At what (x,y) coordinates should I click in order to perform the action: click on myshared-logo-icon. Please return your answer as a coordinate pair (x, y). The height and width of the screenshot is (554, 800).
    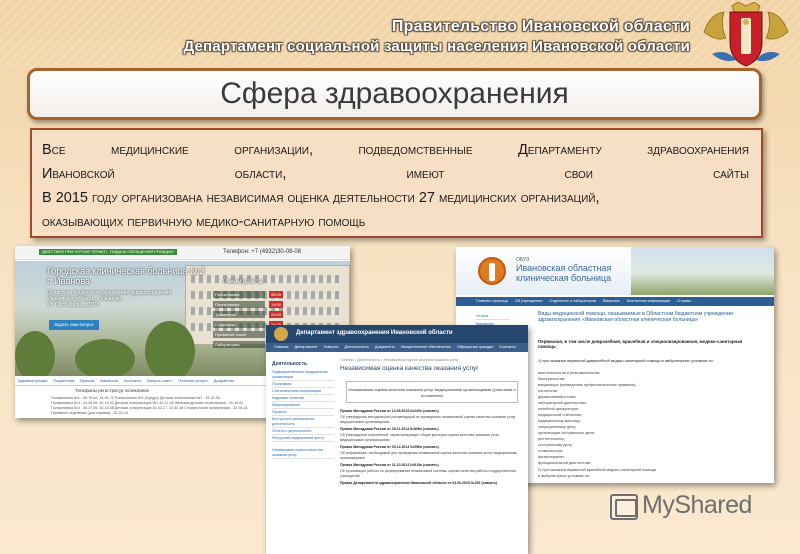
    Looking at the image, I should click on (624, 507).